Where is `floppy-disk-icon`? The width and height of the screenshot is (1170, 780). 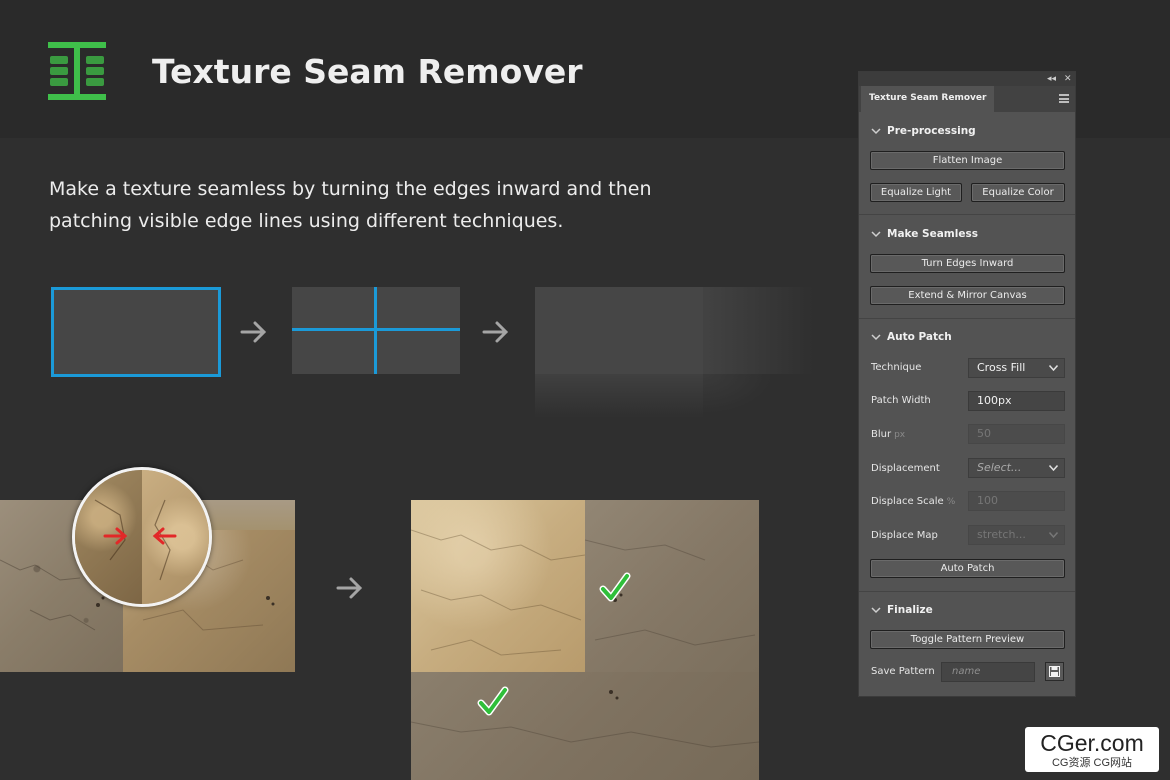
floppy-disk-icon is located at coordinates (1054, 671).